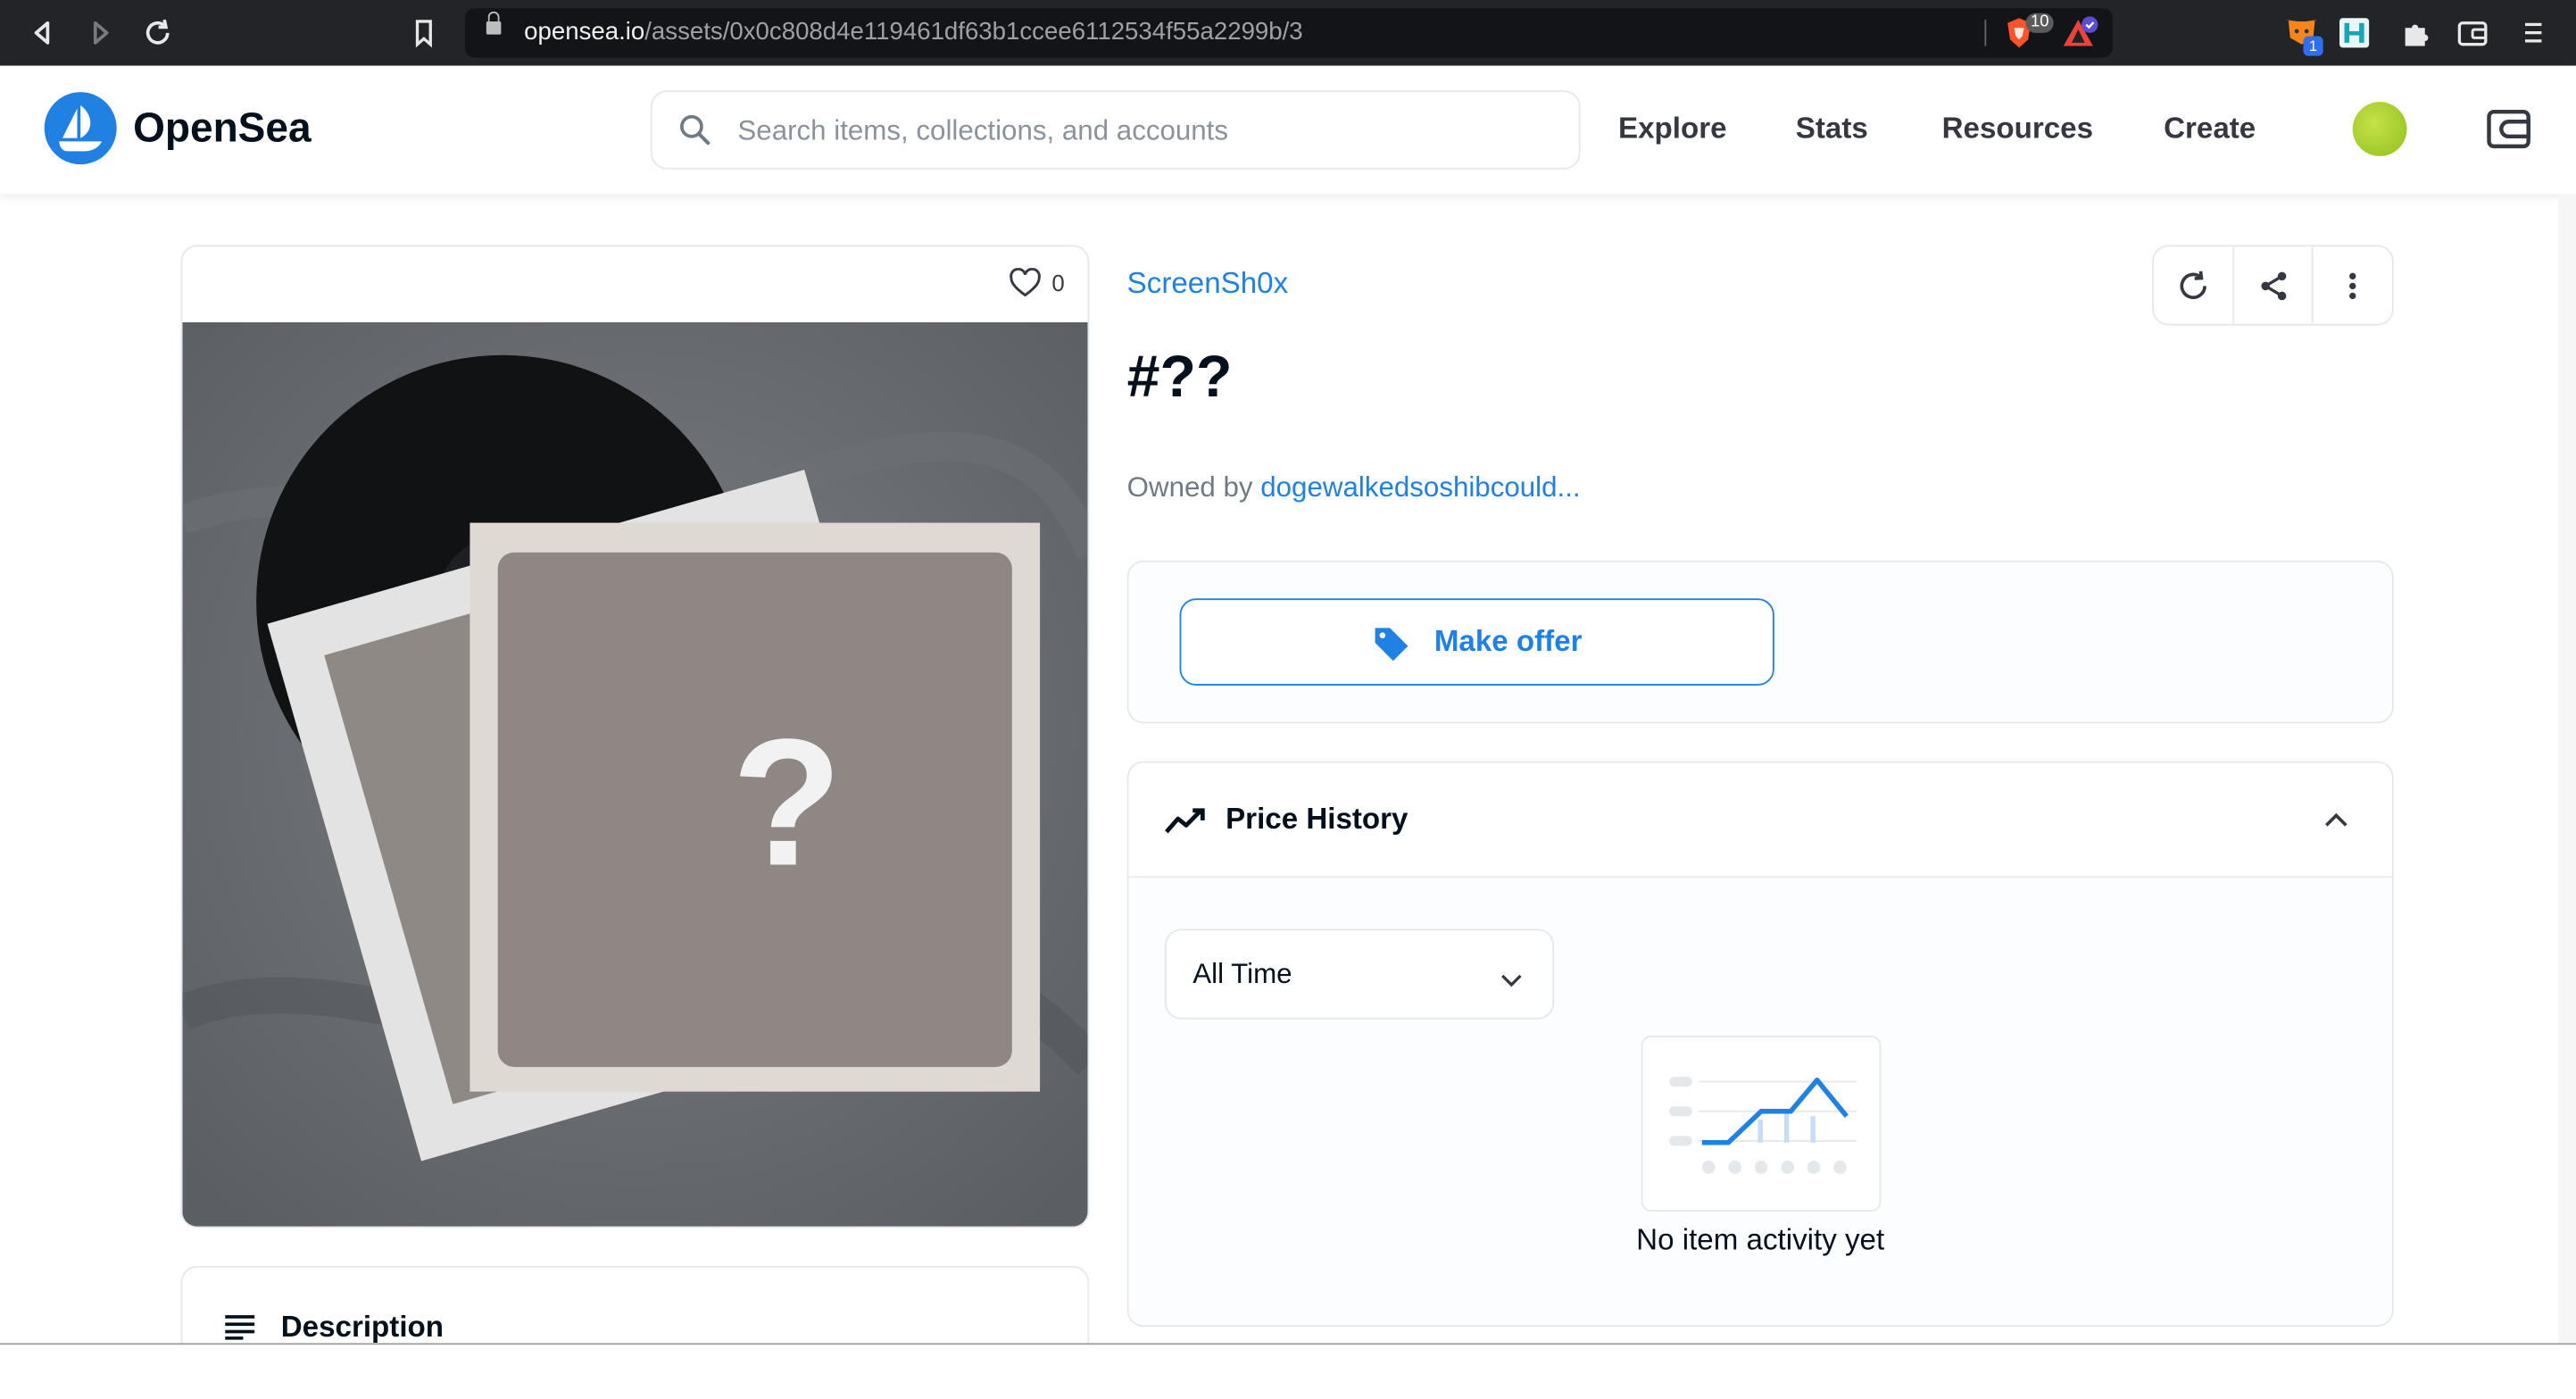  What do you see at coordinates (43, 33) in the screenshot?
I see `back-icon` at bounding box center [43, 33].